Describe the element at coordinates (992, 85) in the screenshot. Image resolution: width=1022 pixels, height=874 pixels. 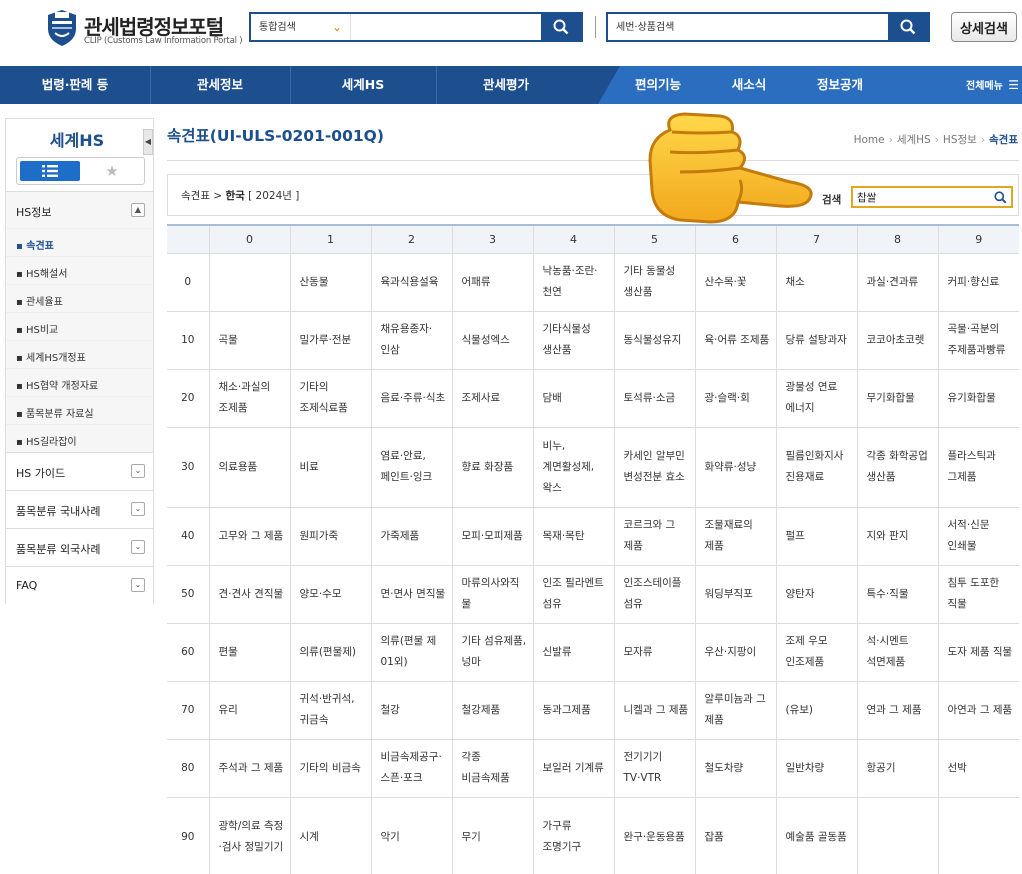
I see `all-menu-button: 전체메뉴 ☰` at that location.